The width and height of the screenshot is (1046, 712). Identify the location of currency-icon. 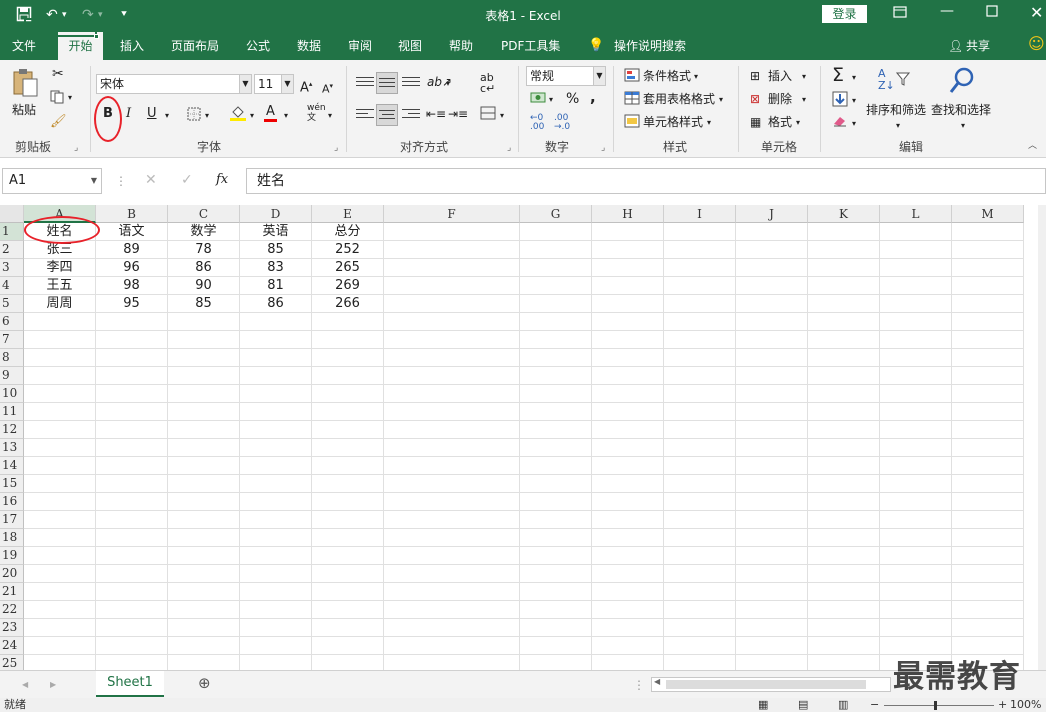
(538, 100).